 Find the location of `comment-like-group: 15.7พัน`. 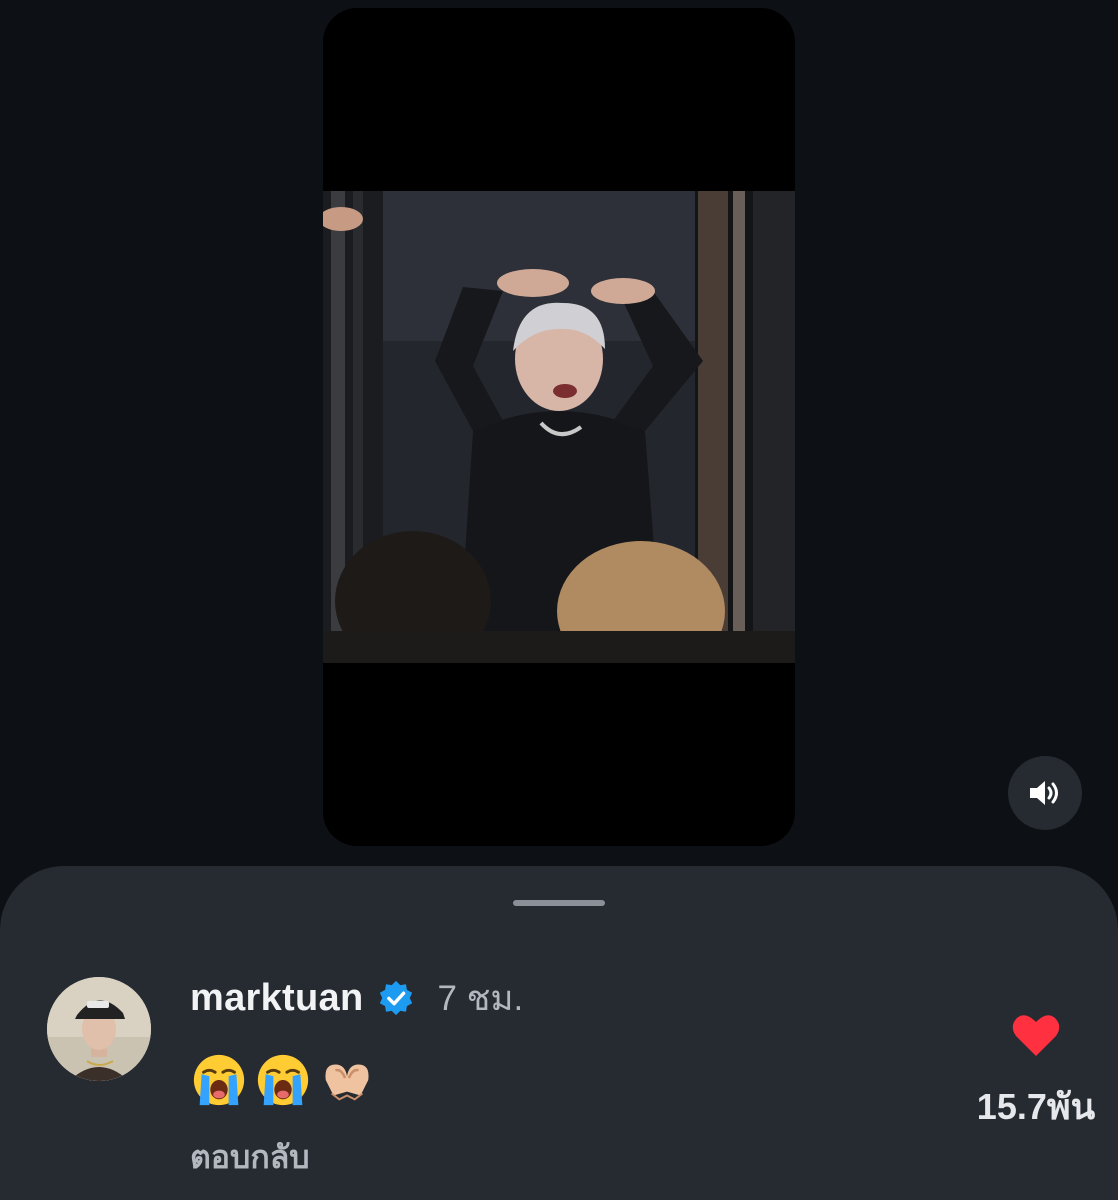

comment-like-group: 15.7พัน is located at coordinates (1036, 1073).